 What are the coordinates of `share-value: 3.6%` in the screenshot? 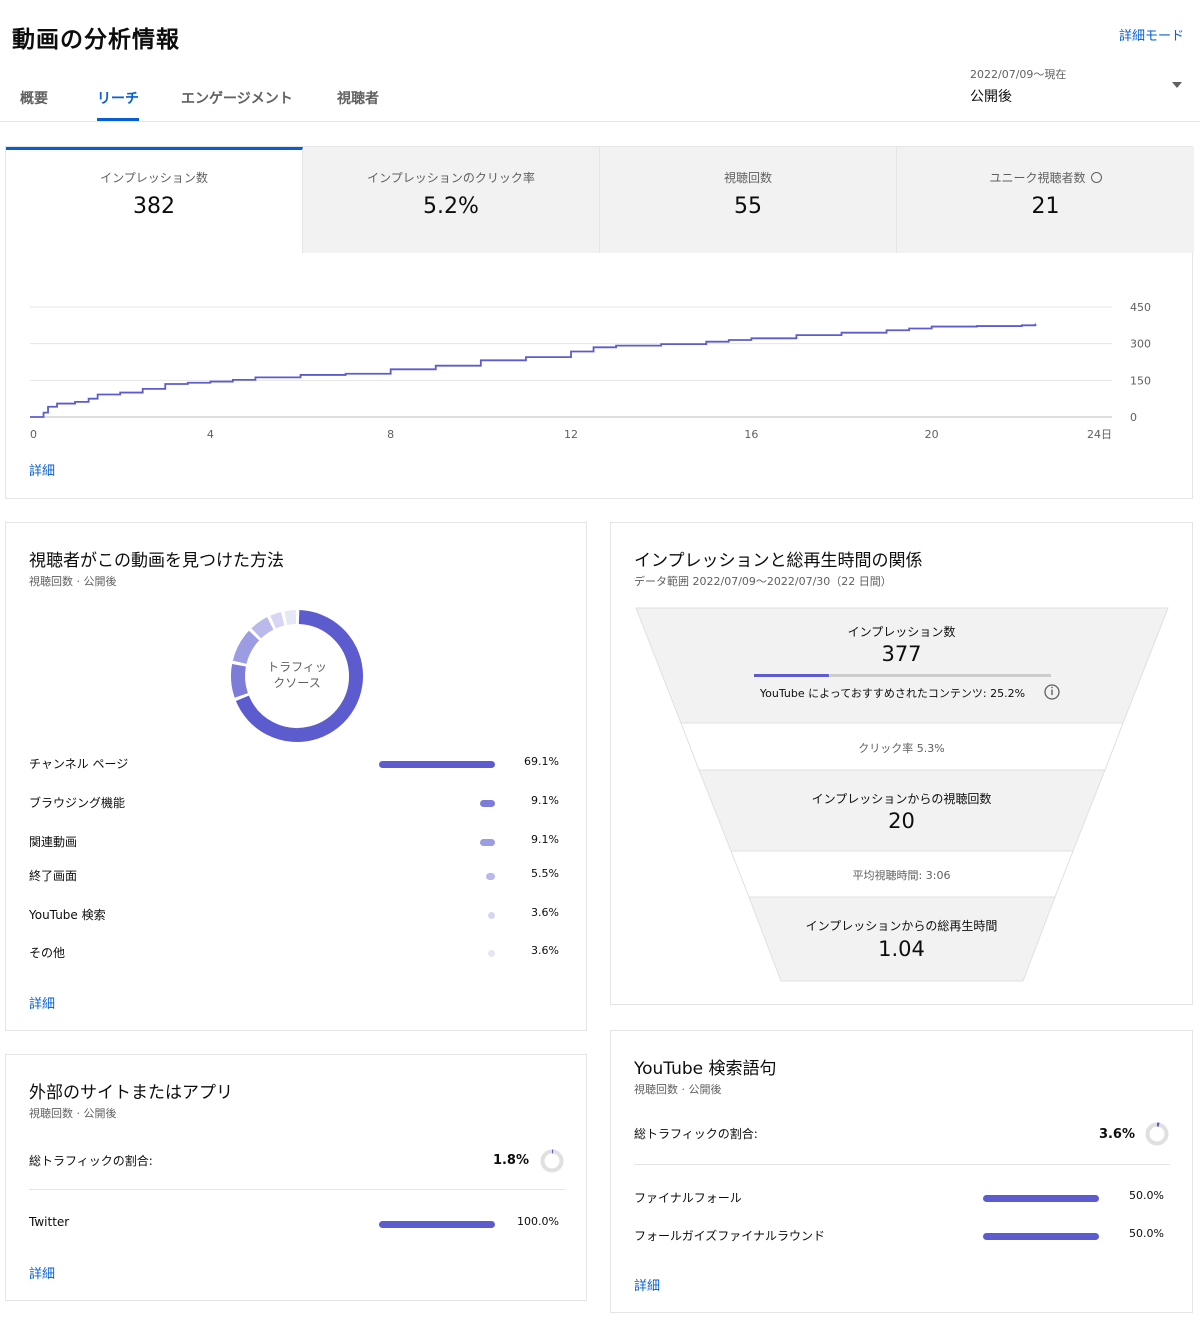 It's located at (1116, 1134).